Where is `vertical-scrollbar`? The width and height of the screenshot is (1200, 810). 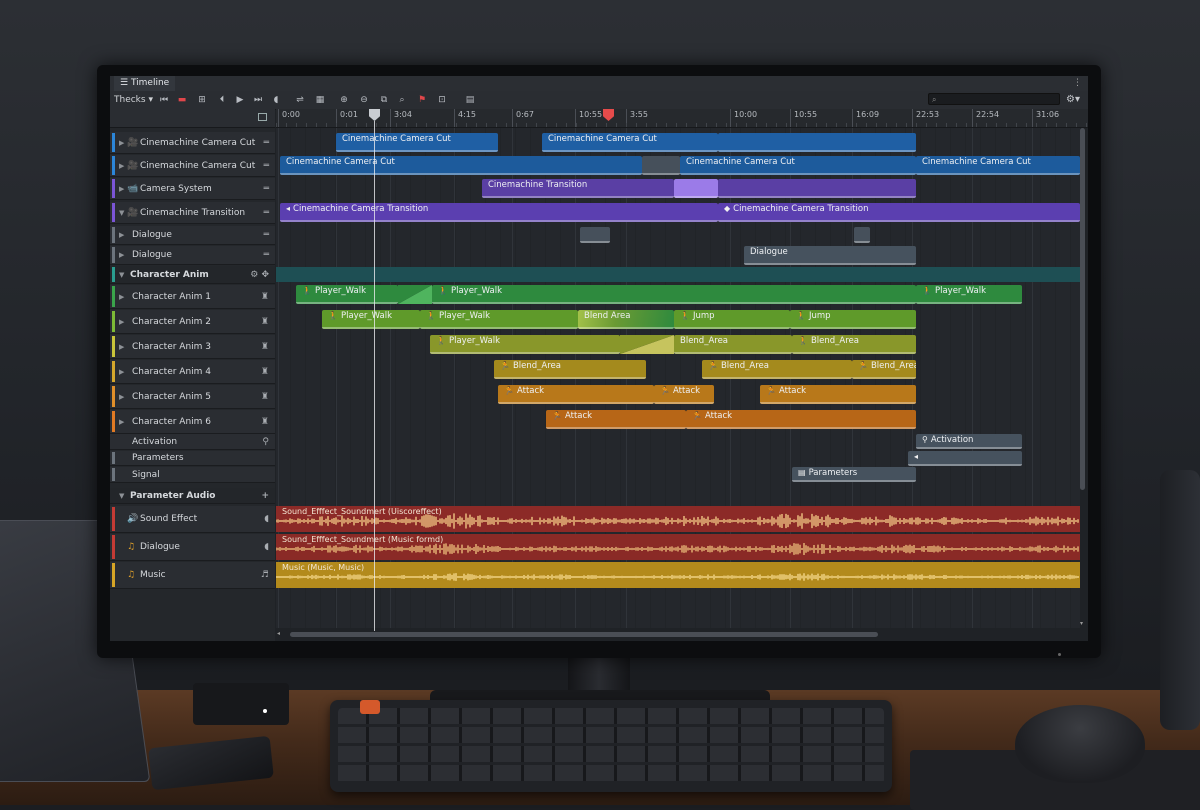
vertical-scrollbar is located at coordinates (1082, 309).